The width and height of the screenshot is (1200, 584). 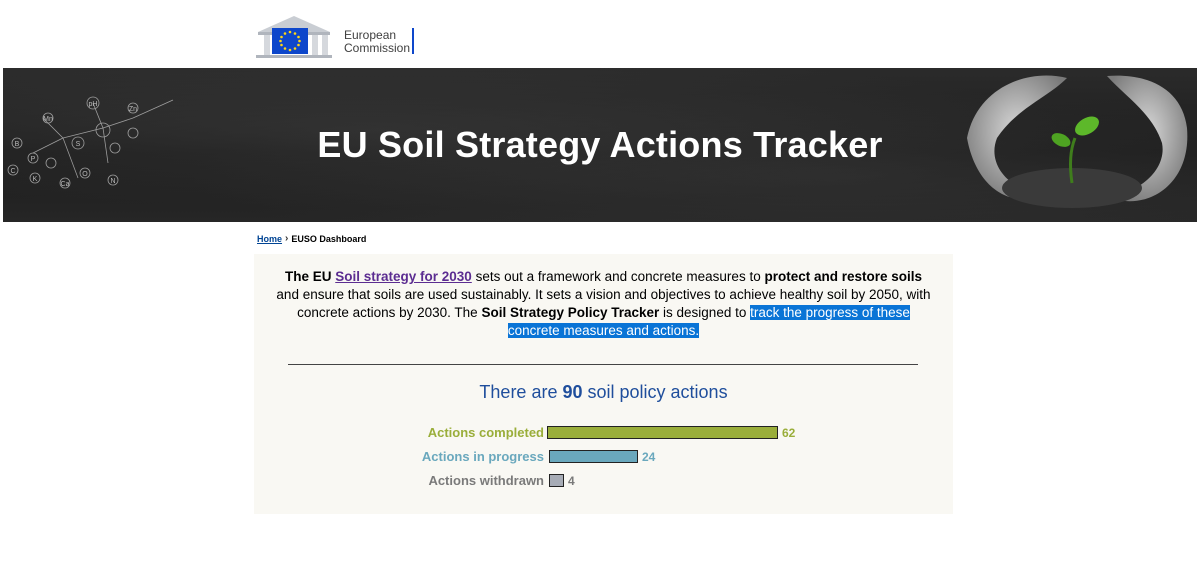 What do you see at coordinates (789, 433) in the screenshot?
I see `bar-value-completed: 62` at bounding box center [789, 433].